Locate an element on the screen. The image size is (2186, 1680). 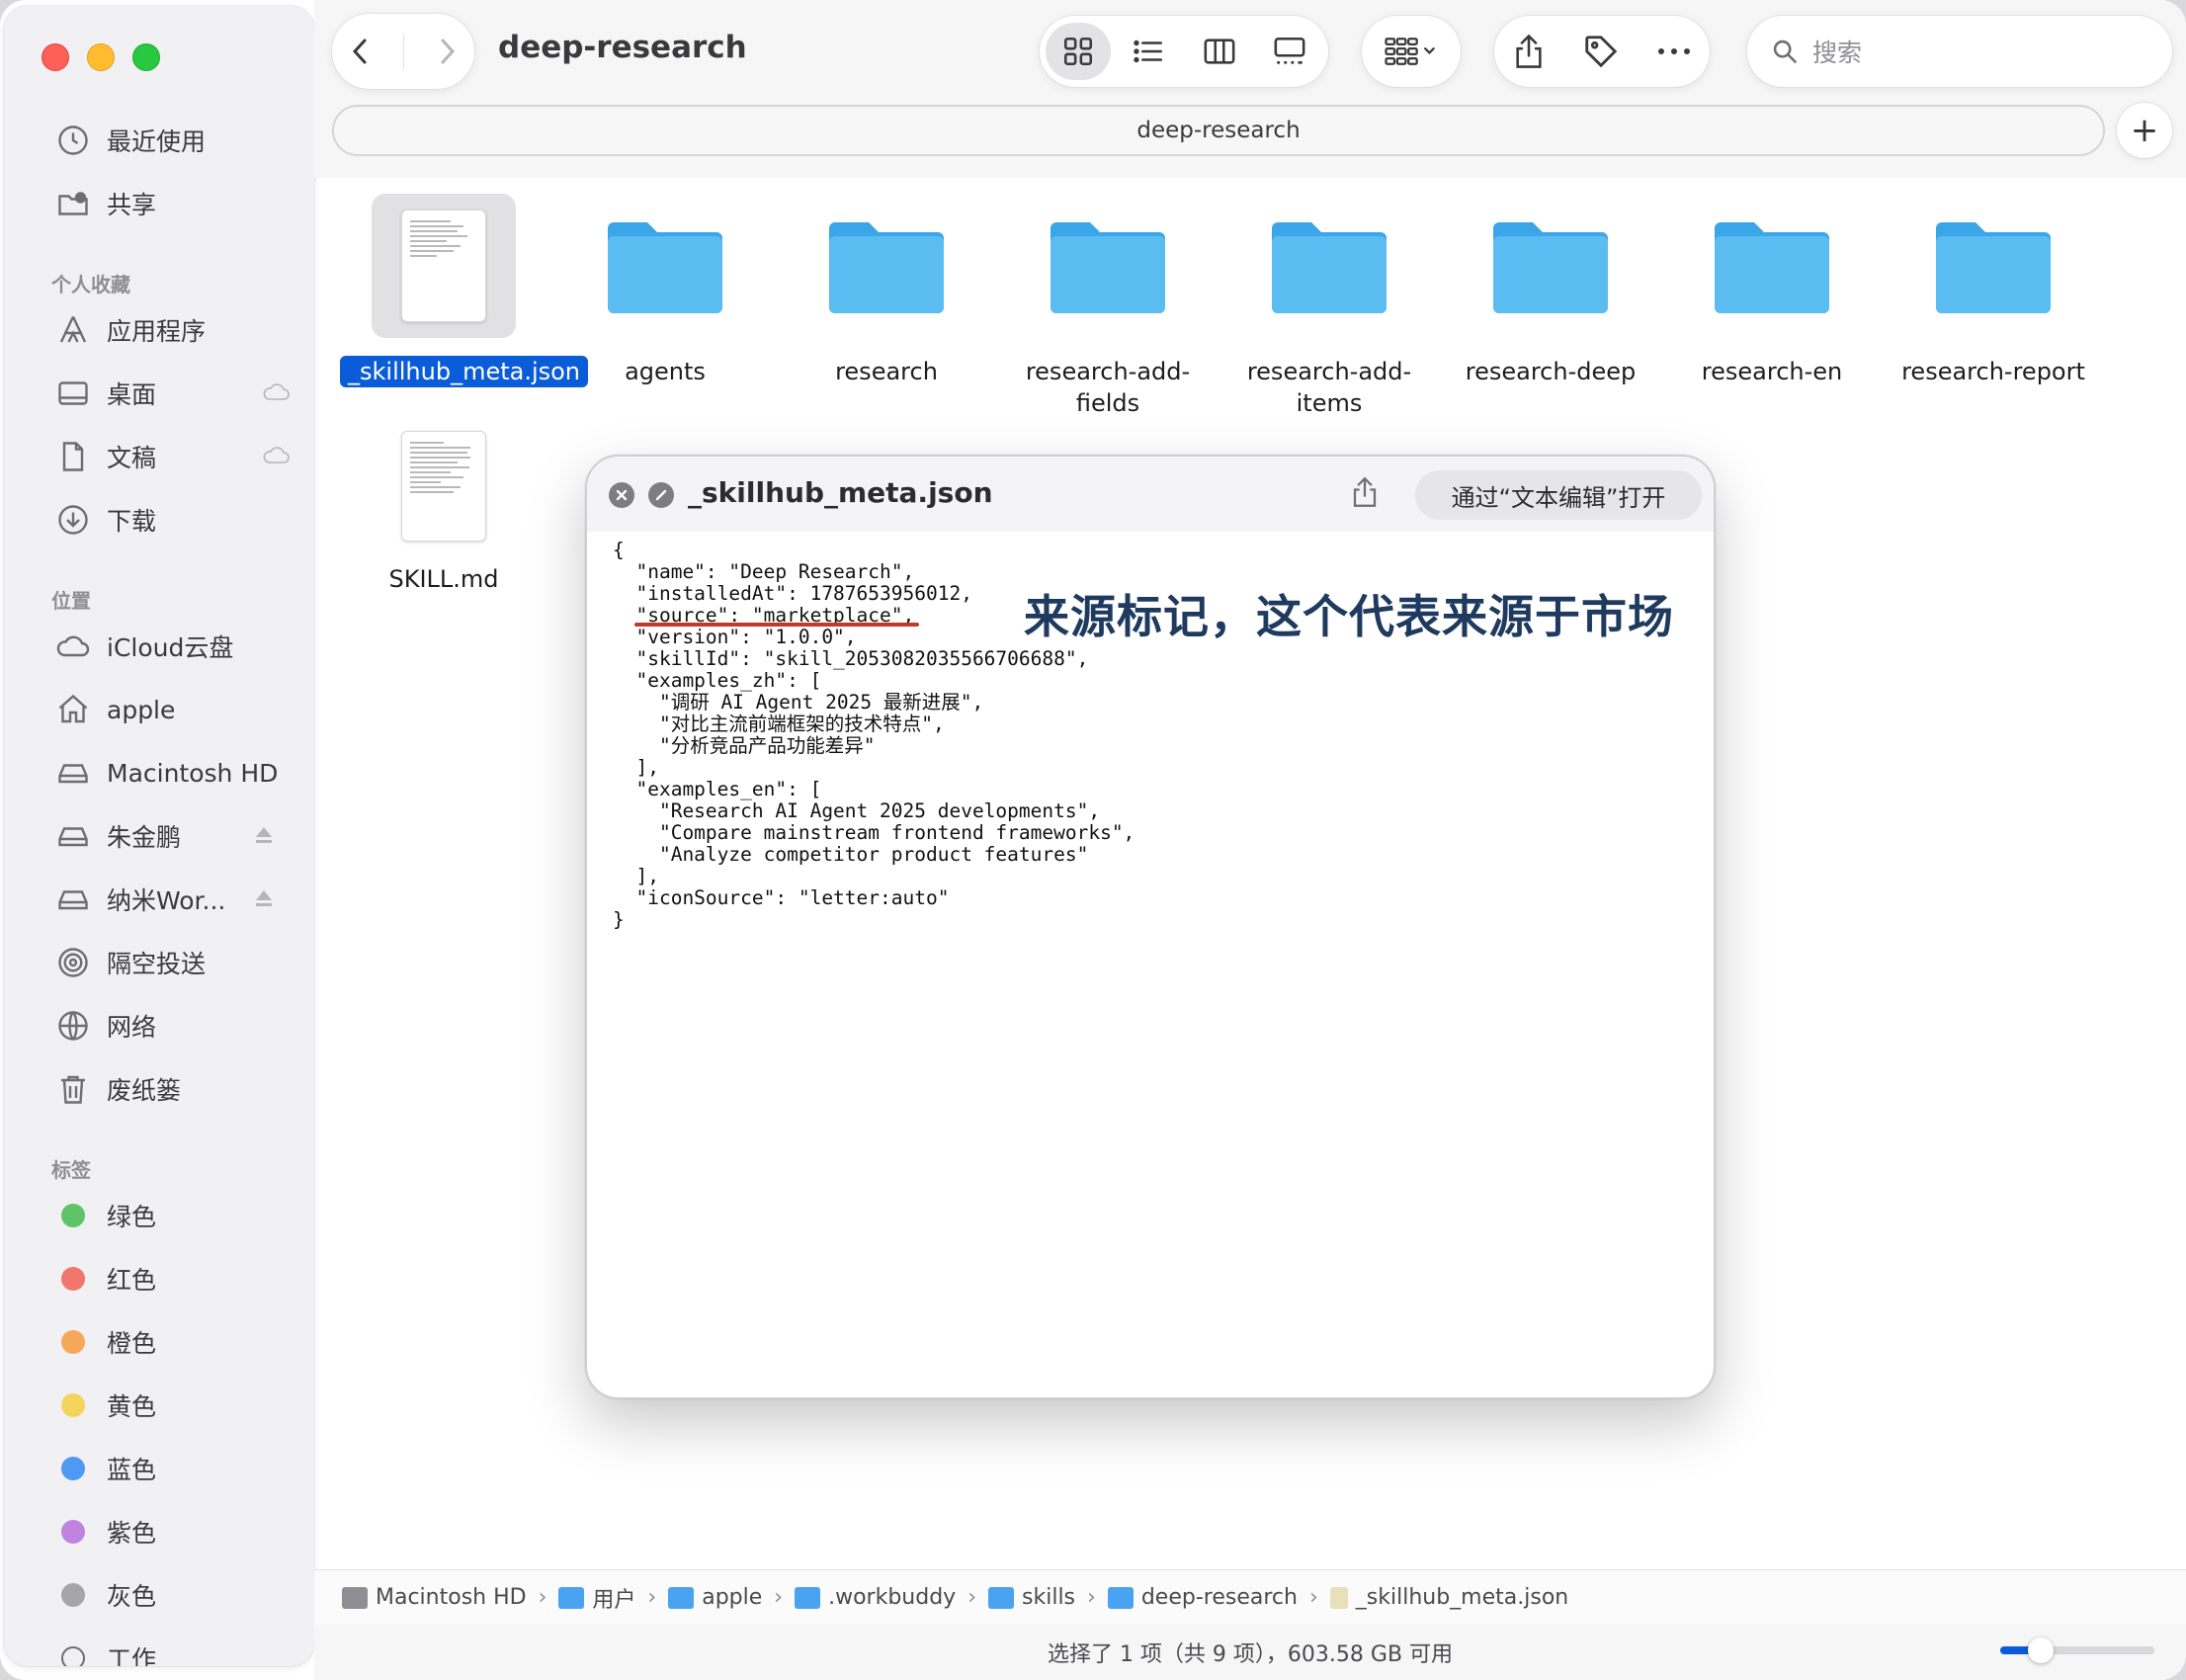
tag-button is located at coordinates (1601, 51).